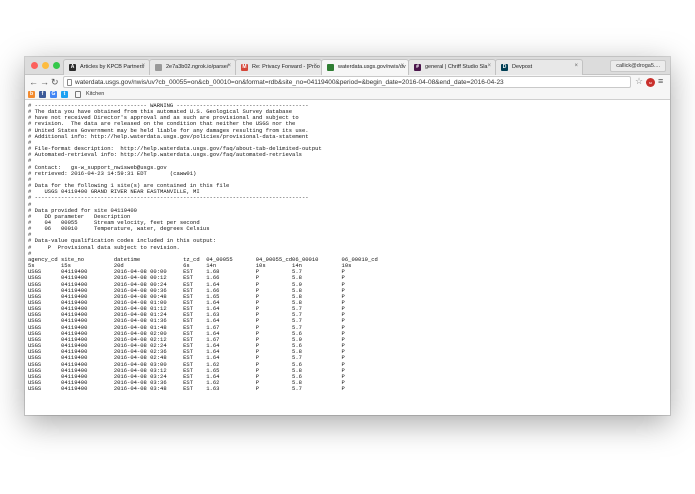 Image resolution: width=695 pixels, height=494 pixels. What do you see at coordinates (456, 67) in the screenshot?
I see `tab-label: general | Chriff Studio Sla` at bounding box center [456, 67].